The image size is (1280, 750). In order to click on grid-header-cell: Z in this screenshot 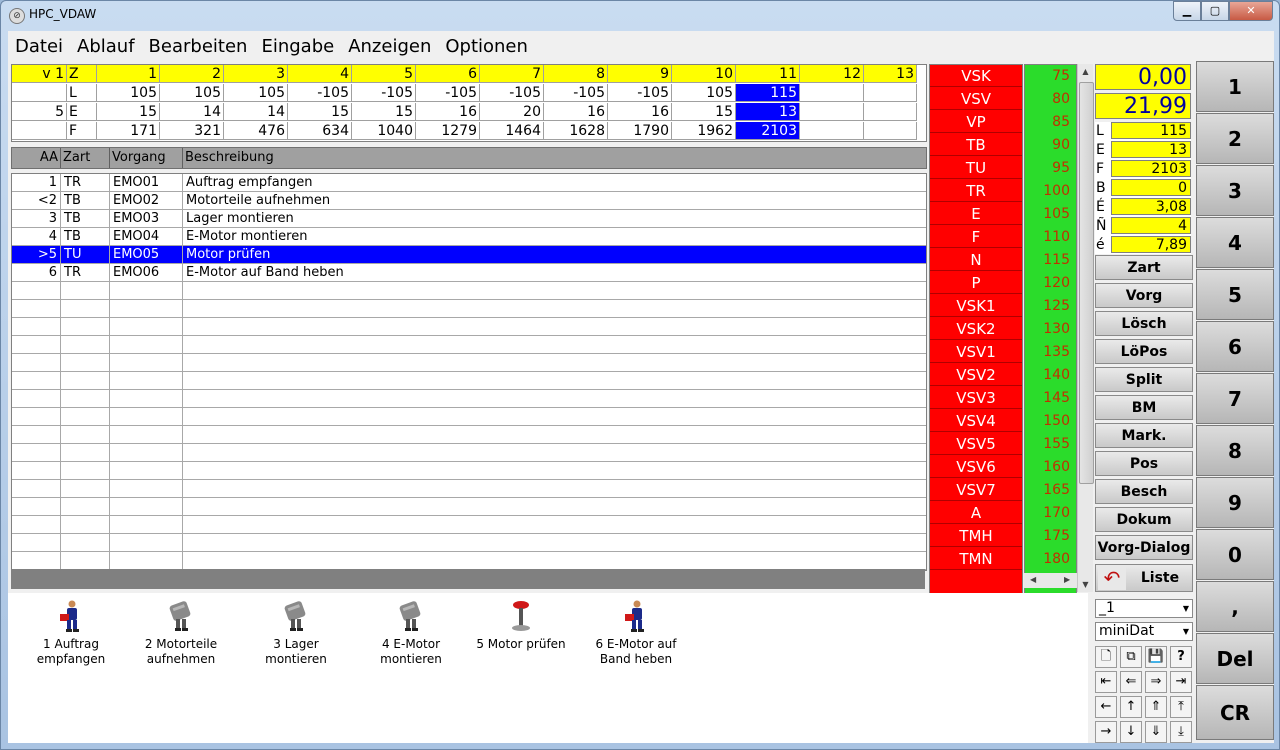, I will do `click(82, 74)`.